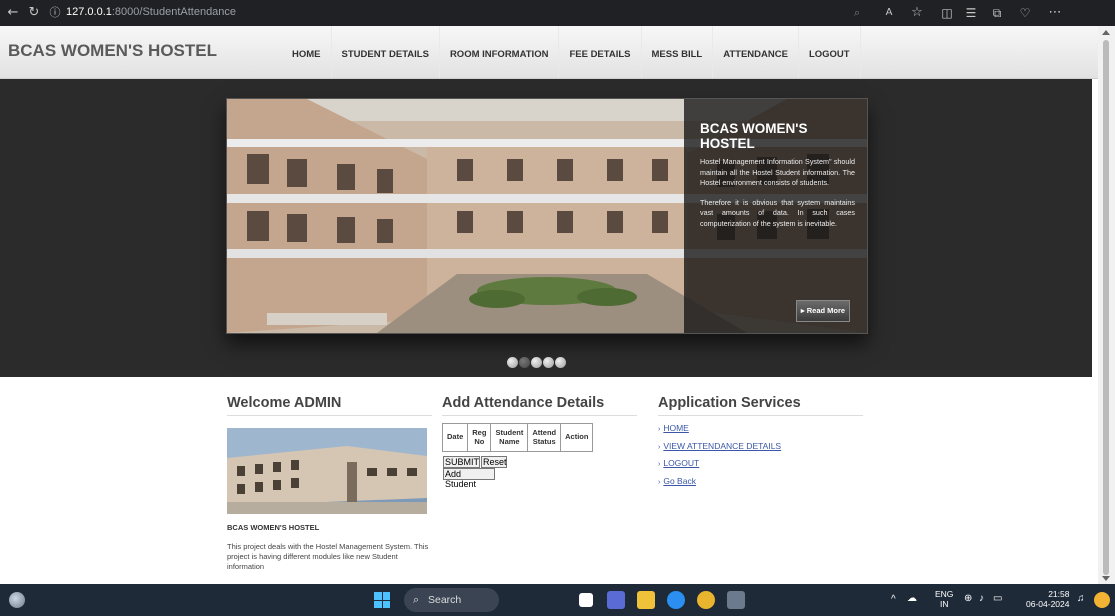 This screenshot has height=616, width=1115. Describe the element at coordinates (947, 13) in the screenshot. I see `split-screen-icon: ◫` at that location.